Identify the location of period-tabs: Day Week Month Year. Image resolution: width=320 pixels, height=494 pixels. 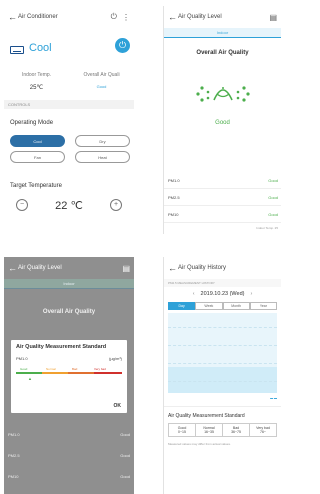
(222, 306).